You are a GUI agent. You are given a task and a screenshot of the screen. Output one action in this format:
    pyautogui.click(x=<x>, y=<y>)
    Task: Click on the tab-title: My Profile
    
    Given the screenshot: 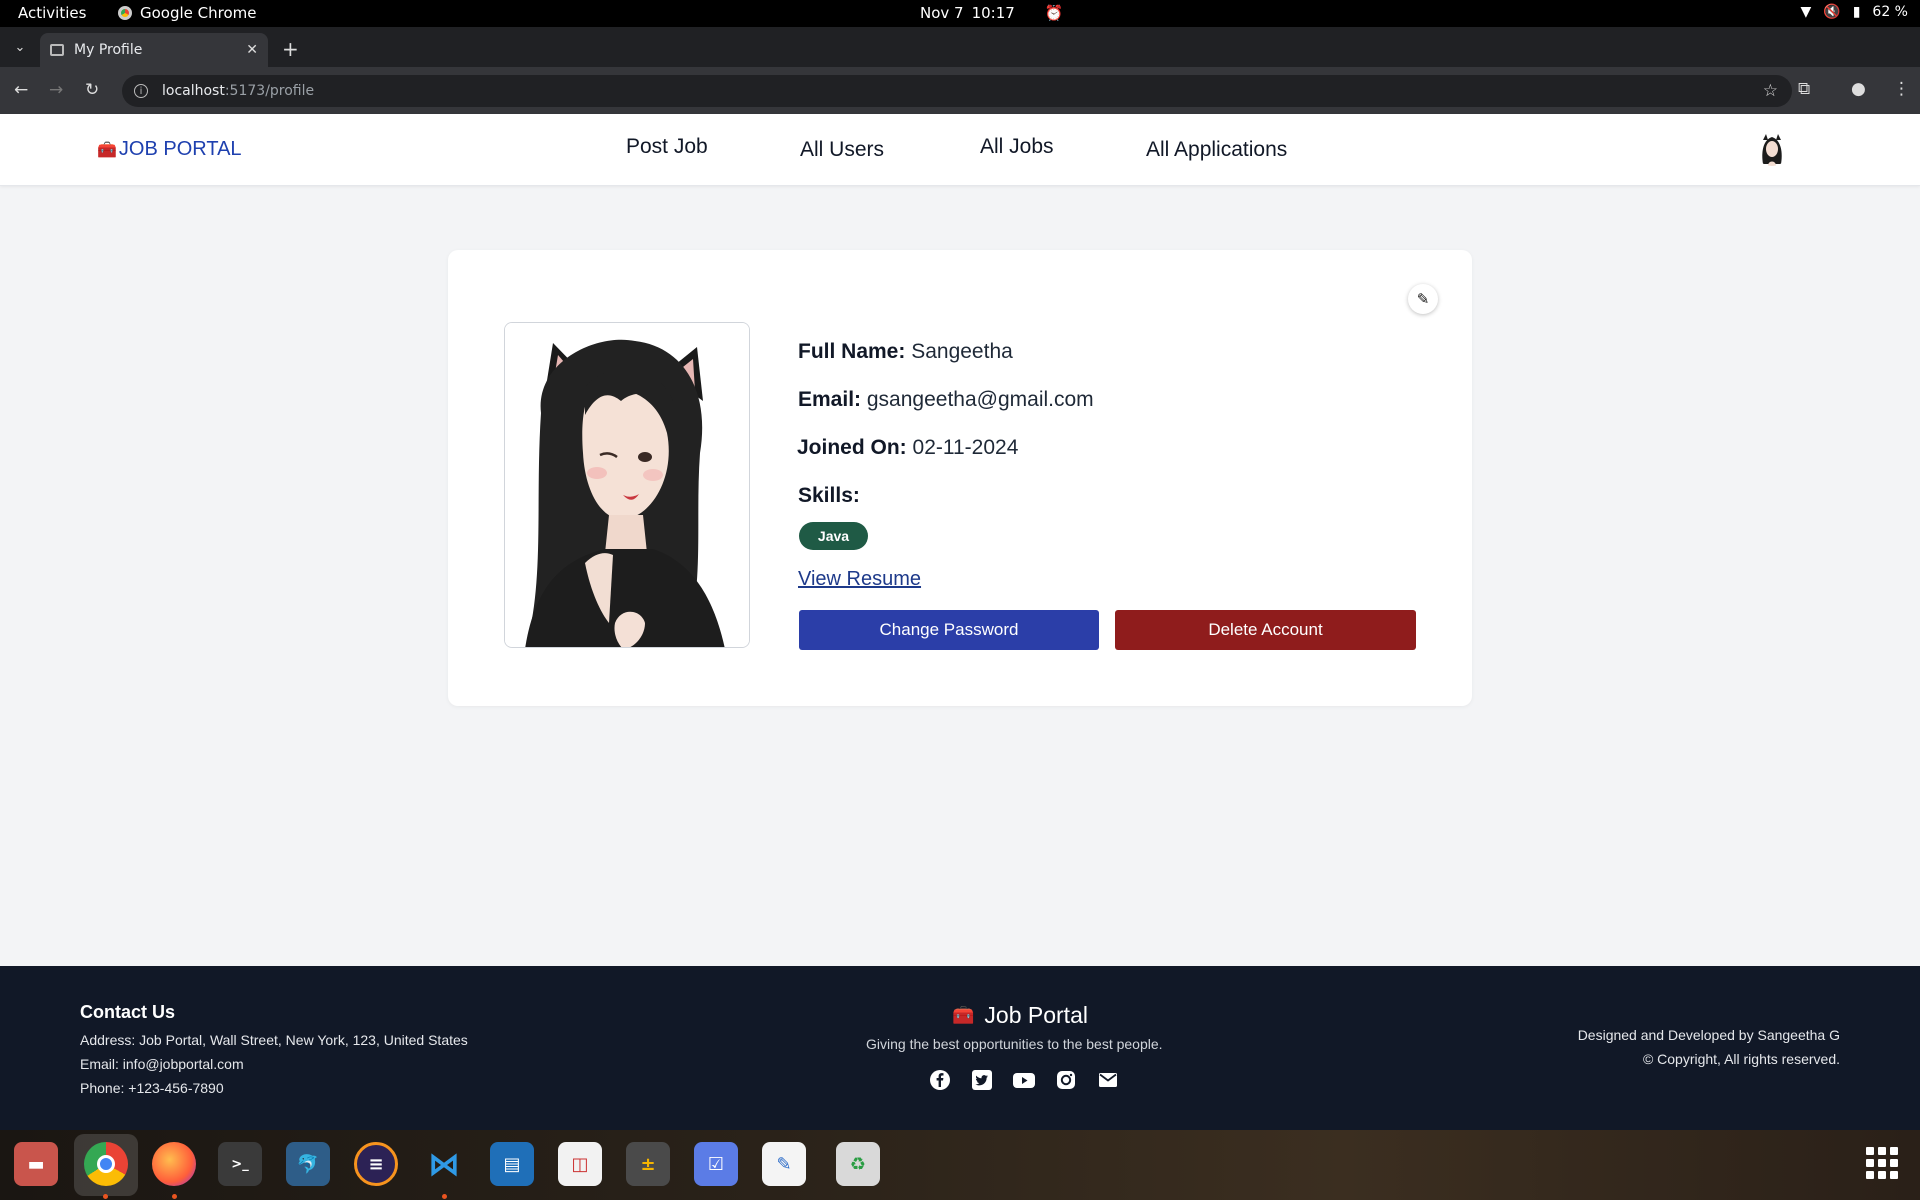 What is the action you would take?
    pyautogui.click(x=108, y=50)
    